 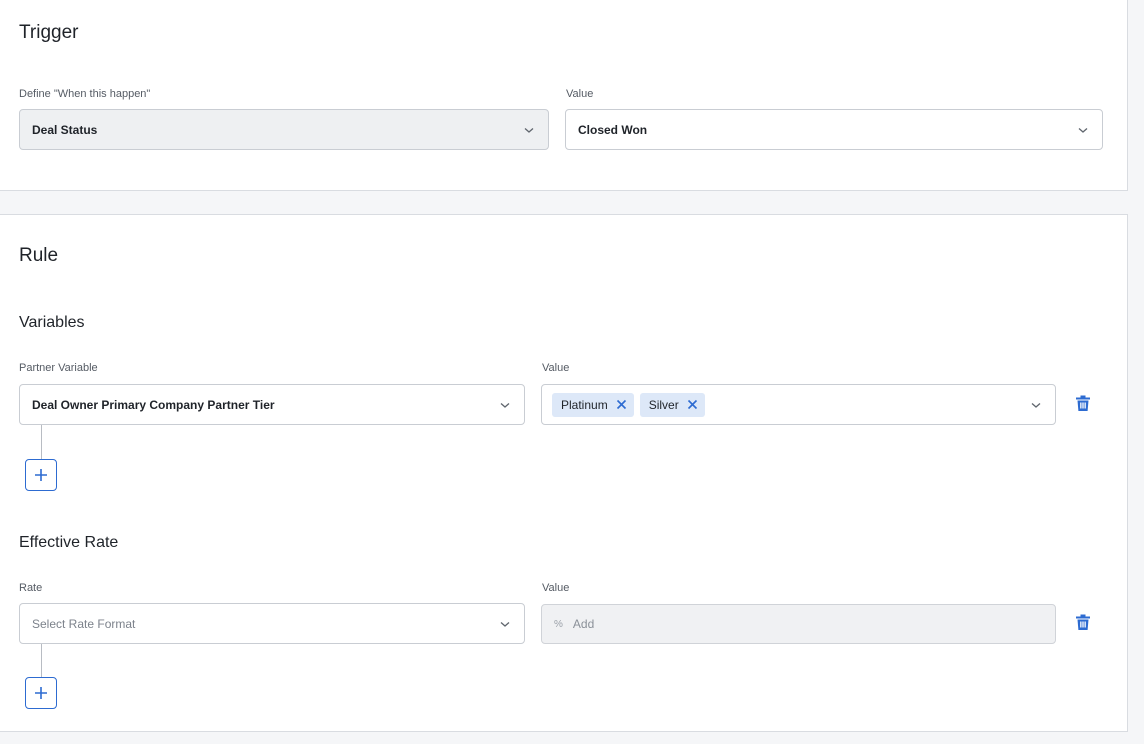 What do you see at coordinates (583, 624) in the screenshot?
I see `rate-value-placeholder: Add` at bounding box center [583, 624].